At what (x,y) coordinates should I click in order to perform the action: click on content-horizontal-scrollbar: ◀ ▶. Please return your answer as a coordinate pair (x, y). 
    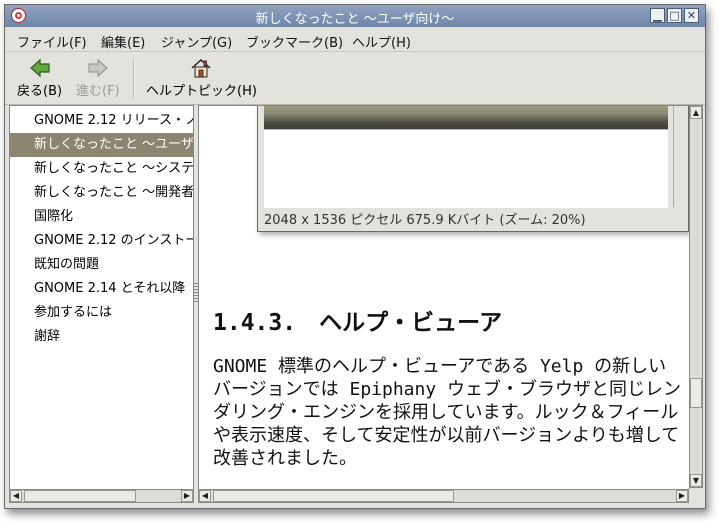
    Looking at the image, I should click on (443, 496).